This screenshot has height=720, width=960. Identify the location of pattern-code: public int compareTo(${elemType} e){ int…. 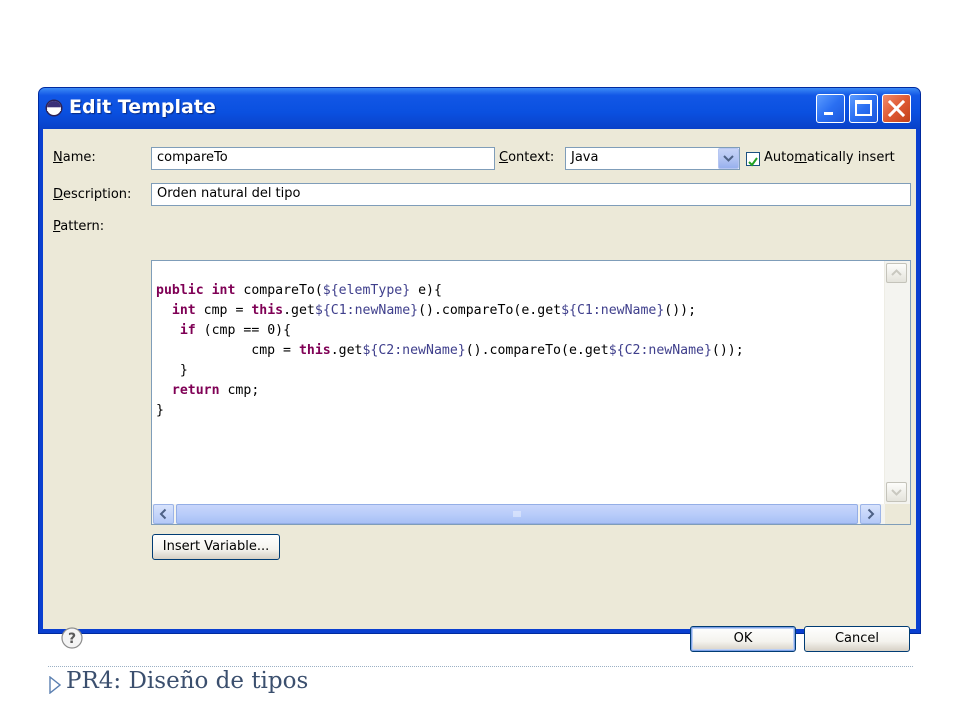
(450, 351).